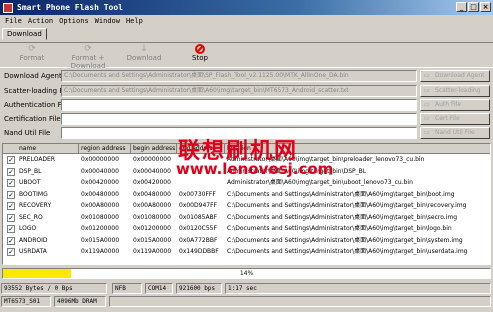  Describe the element at coordinates (152, 194) in the screenshot. I see `row-begin: 0x00480000` at that location.